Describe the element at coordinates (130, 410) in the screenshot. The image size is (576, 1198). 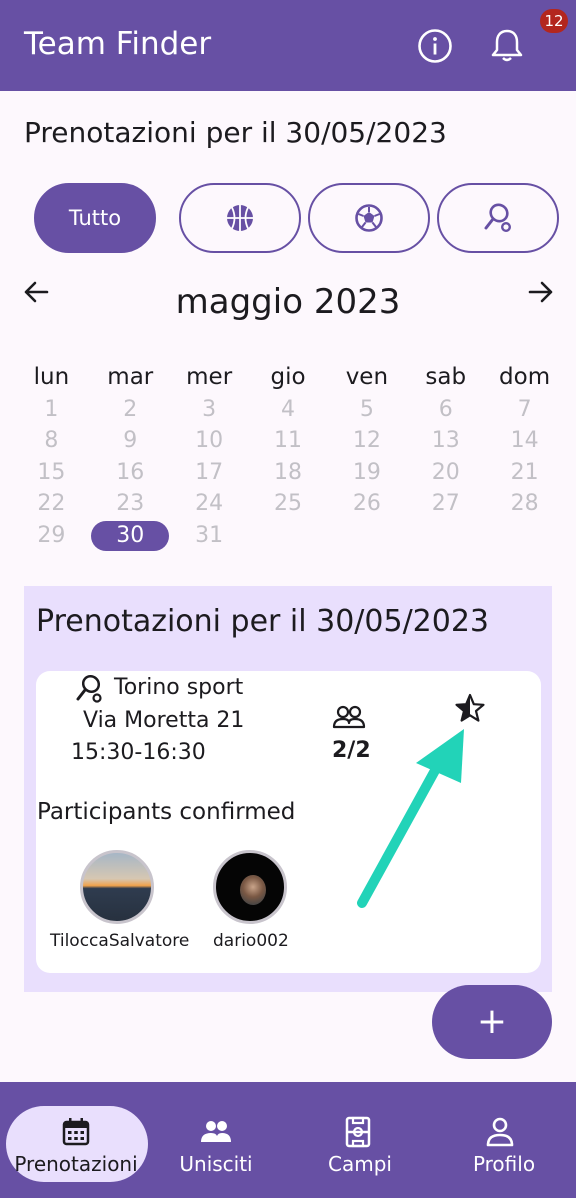
I see `calendar-day: 2` at that location.